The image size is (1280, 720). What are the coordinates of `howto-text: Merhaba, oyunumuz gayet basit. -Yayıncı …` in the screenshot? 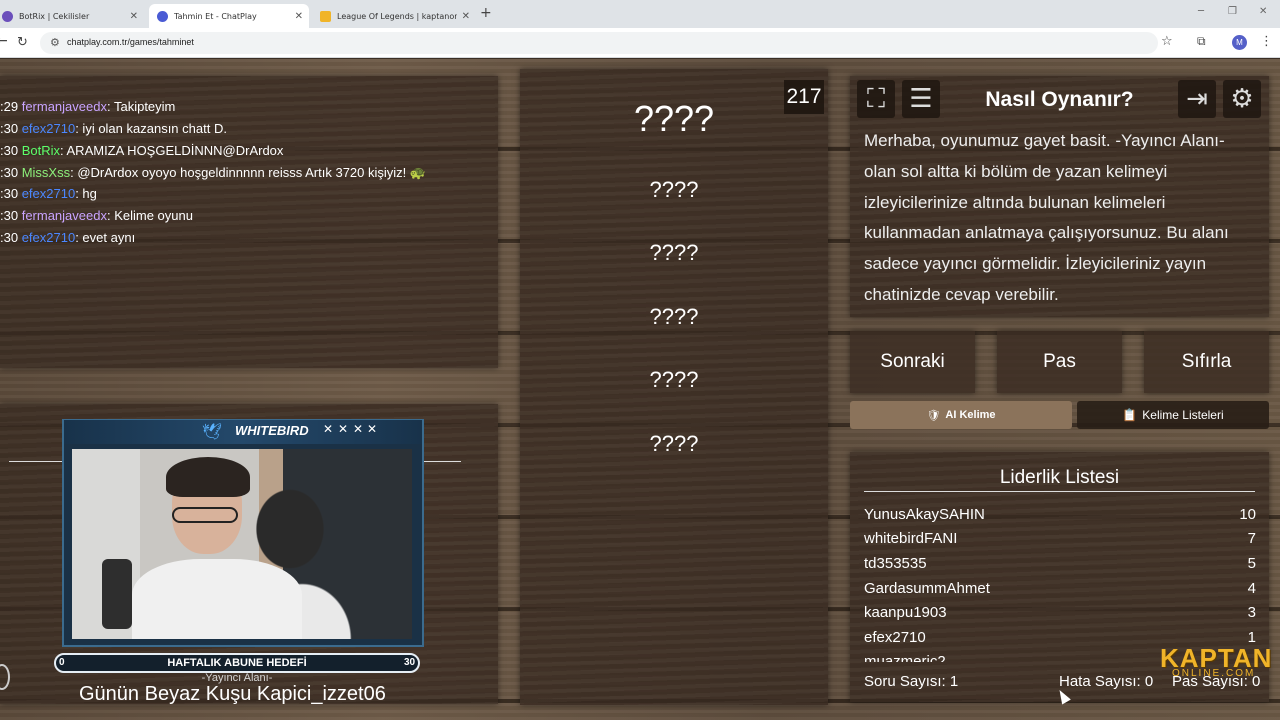 It's located at (1046, 217).